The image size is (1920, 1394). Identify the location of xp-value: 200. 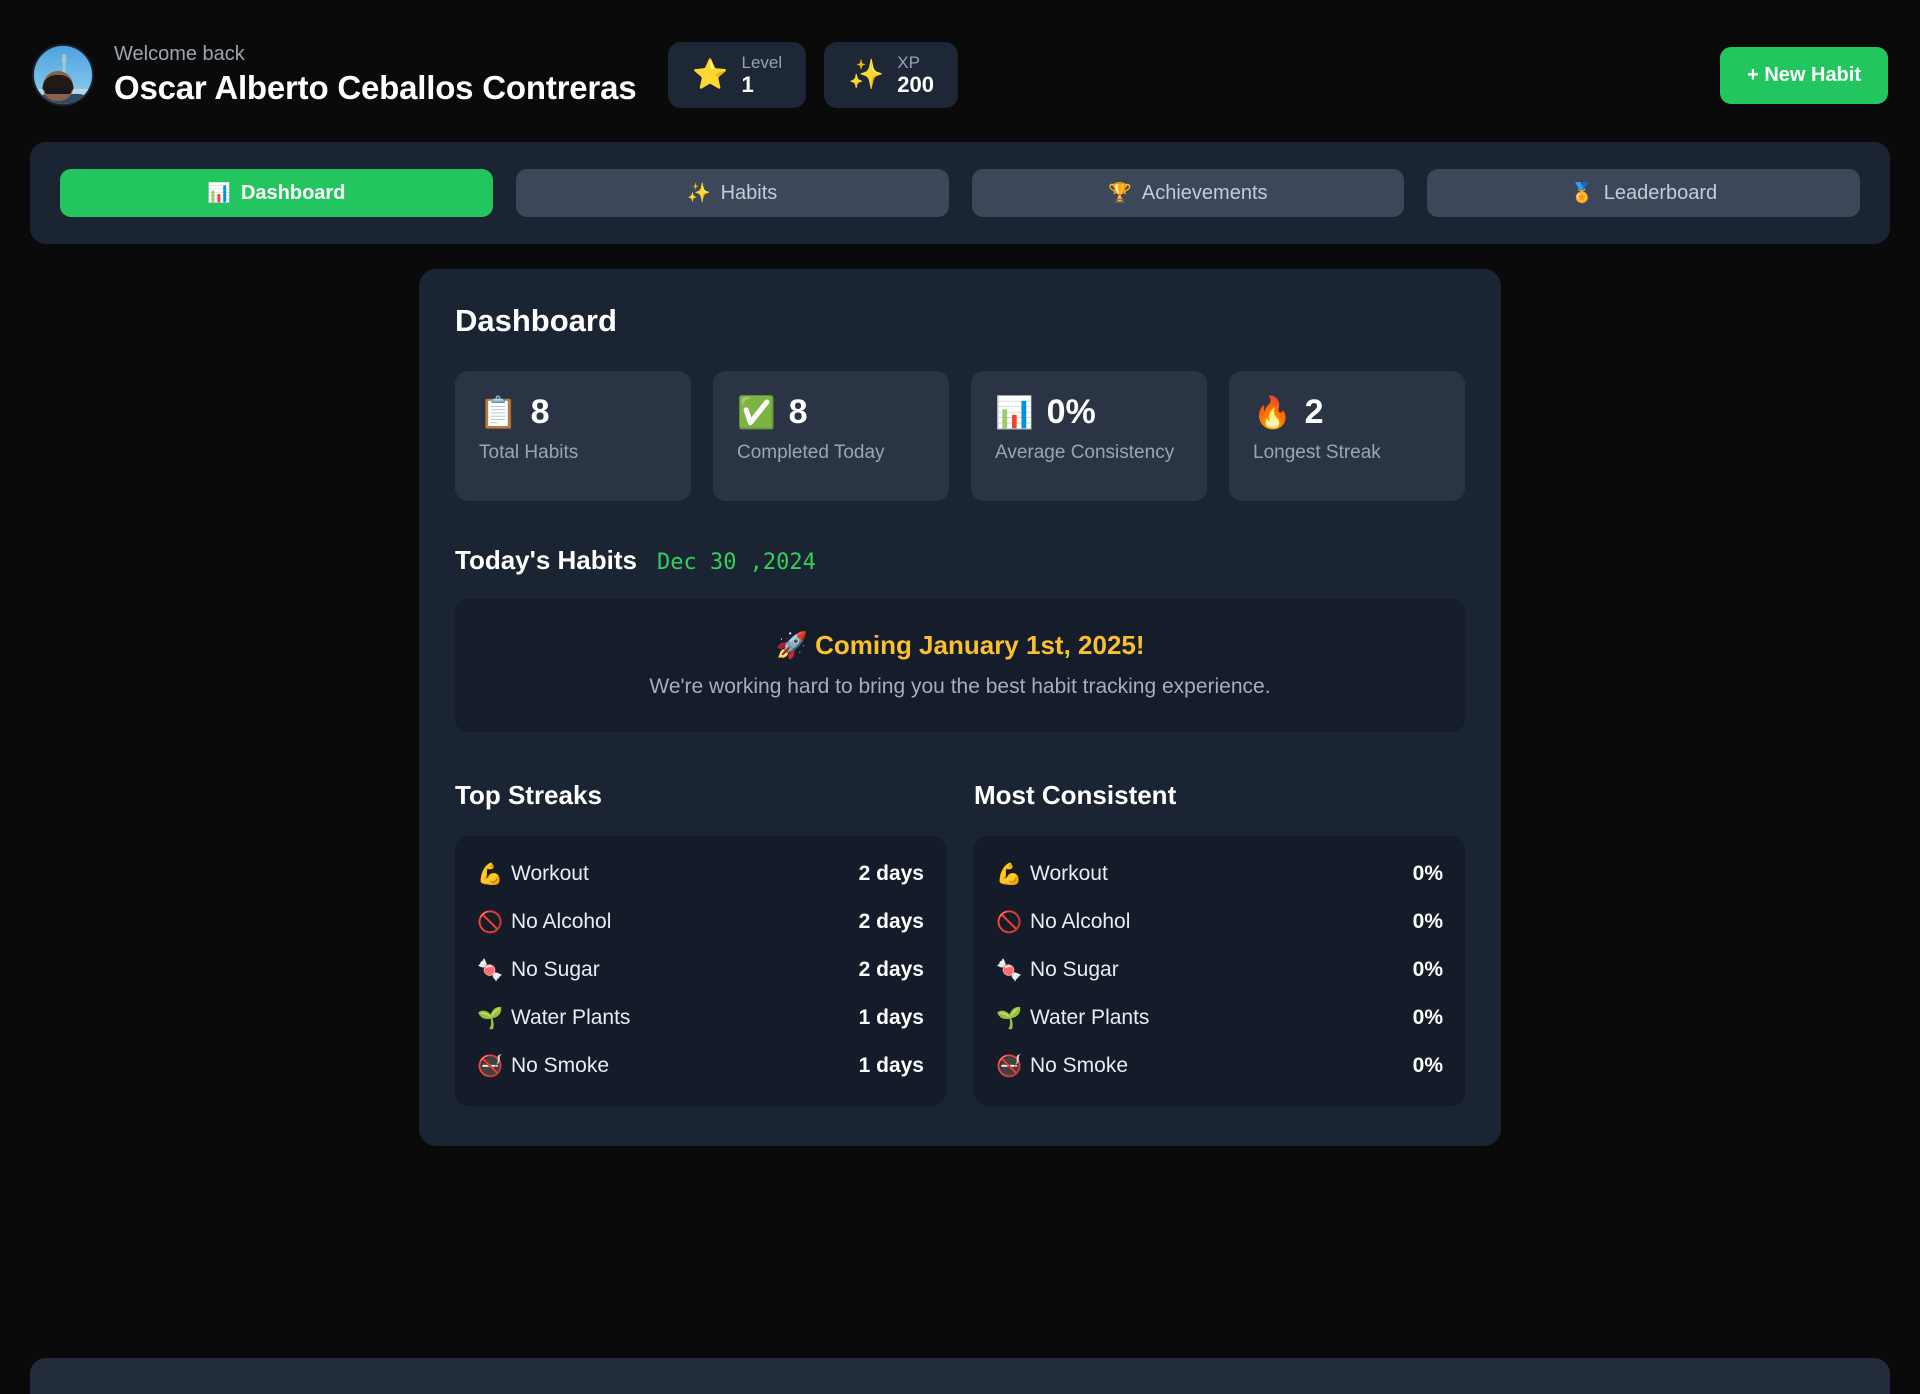
(915, 85).